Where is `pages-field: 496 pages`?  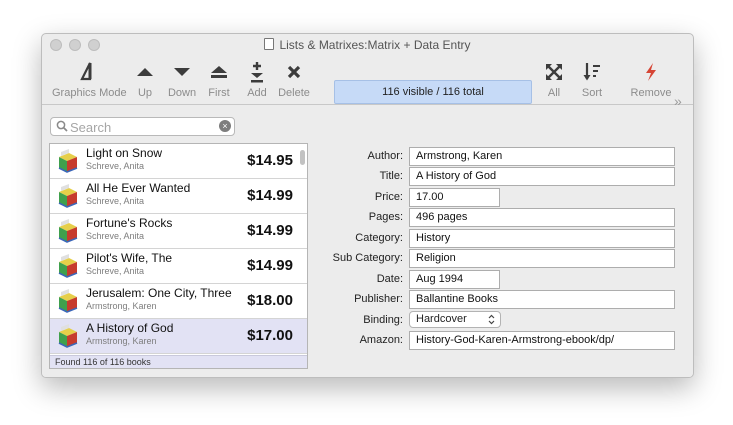
pages-field: 496 pages is located at coordinates (542, 217).